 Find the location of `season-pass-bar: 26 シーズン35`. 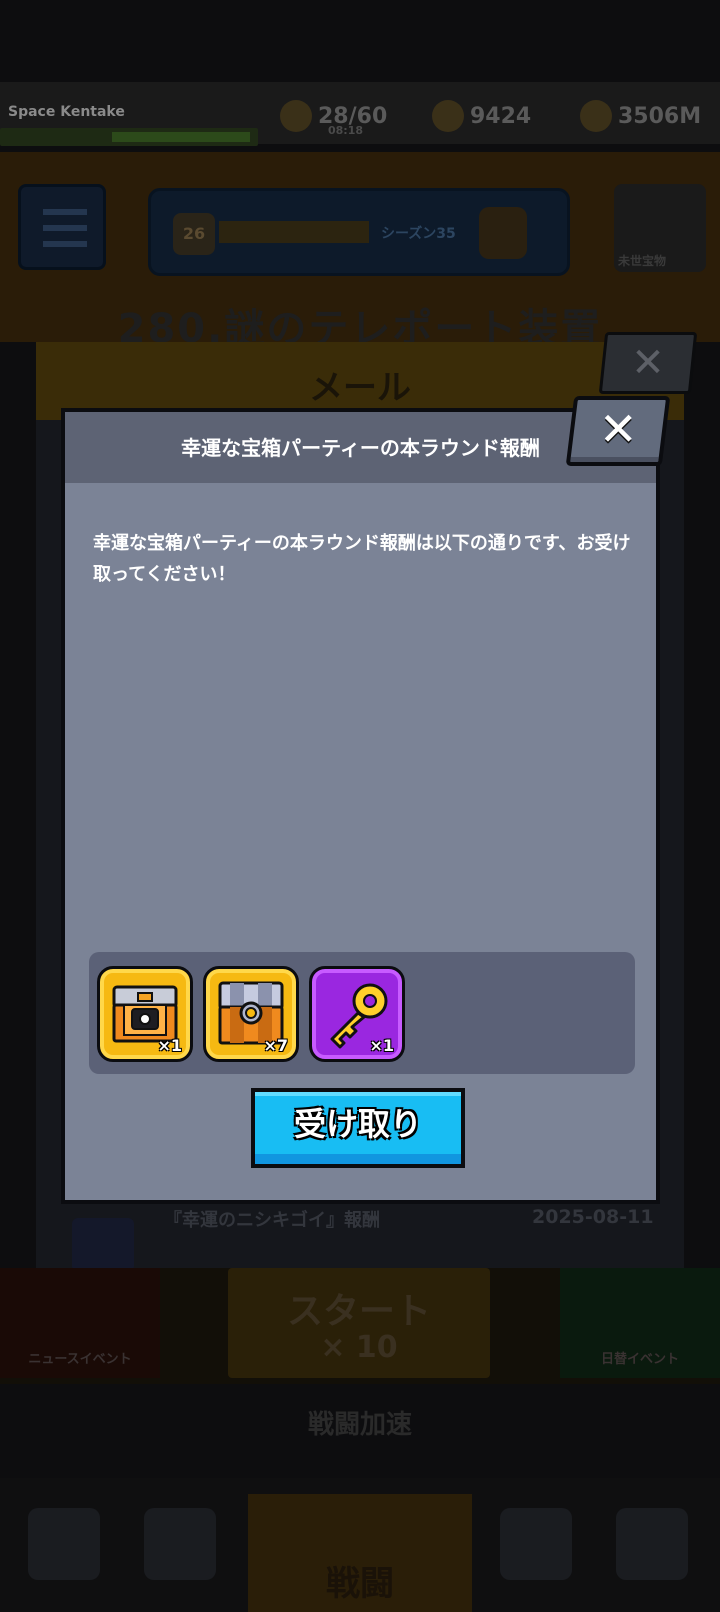

season-pass-bar: 26 シーズン35 is located at coordinates (359, 232).